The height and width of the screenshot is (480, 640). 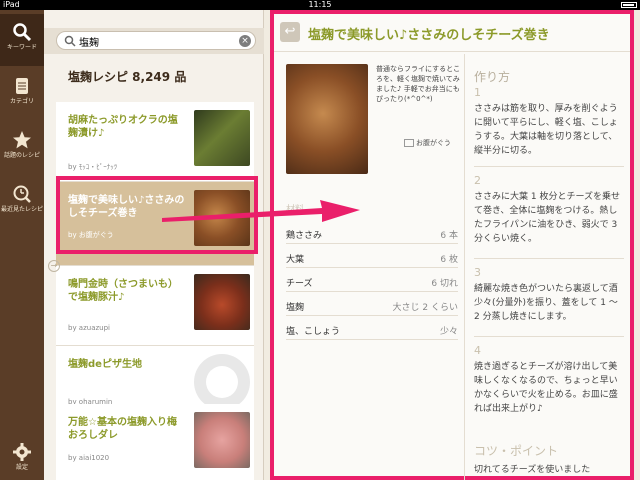 I want to click on detail-header: ↩ 塩麹で美味しい♪ささみのしそチーズ巻き, so click(x=452, y=33).